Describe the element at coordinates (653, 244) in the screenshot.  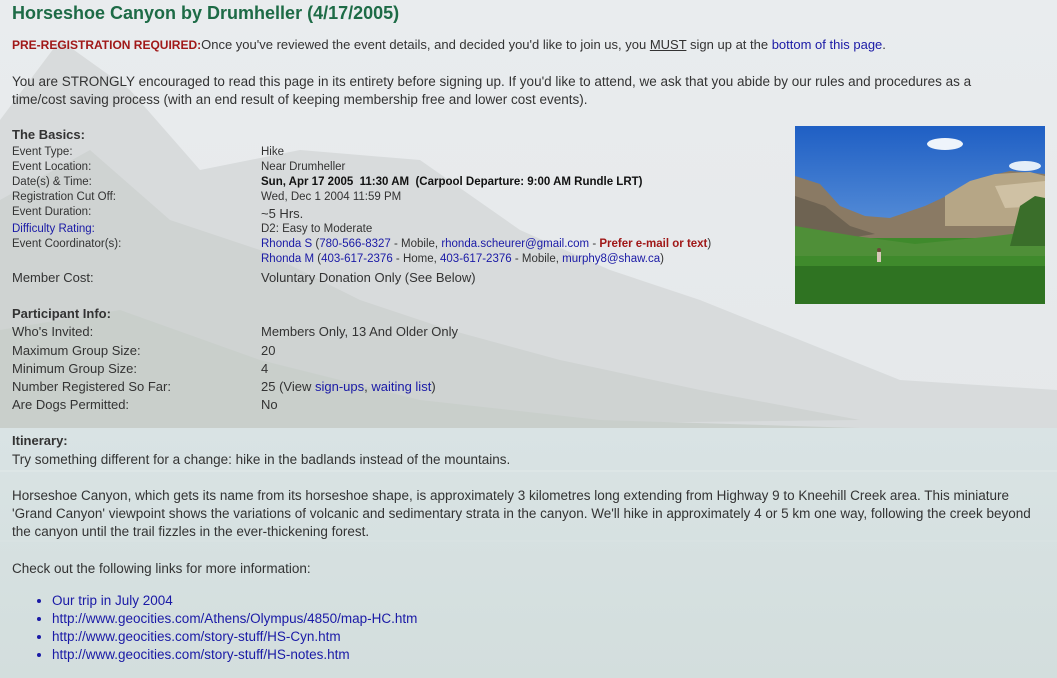
I see `coordinator-1-preference: Prefer e-mail or text` at that location.